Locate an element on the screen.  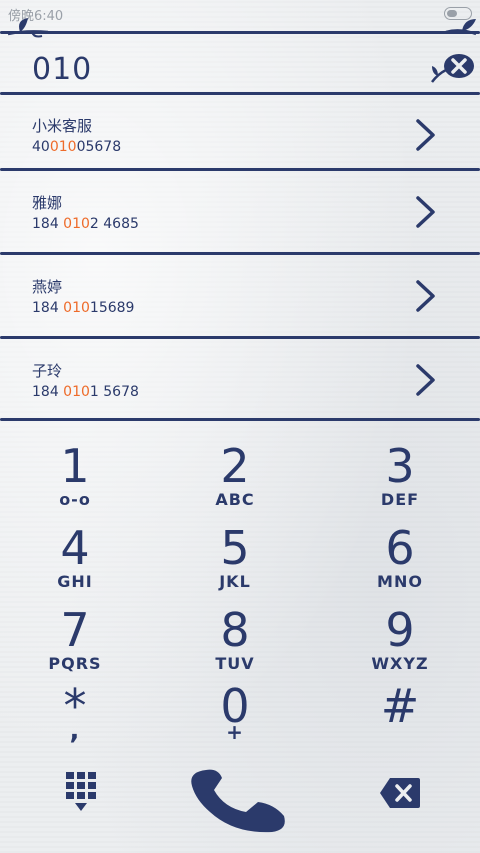
key-2: 2 ABC is located at coordinates (235, 481).